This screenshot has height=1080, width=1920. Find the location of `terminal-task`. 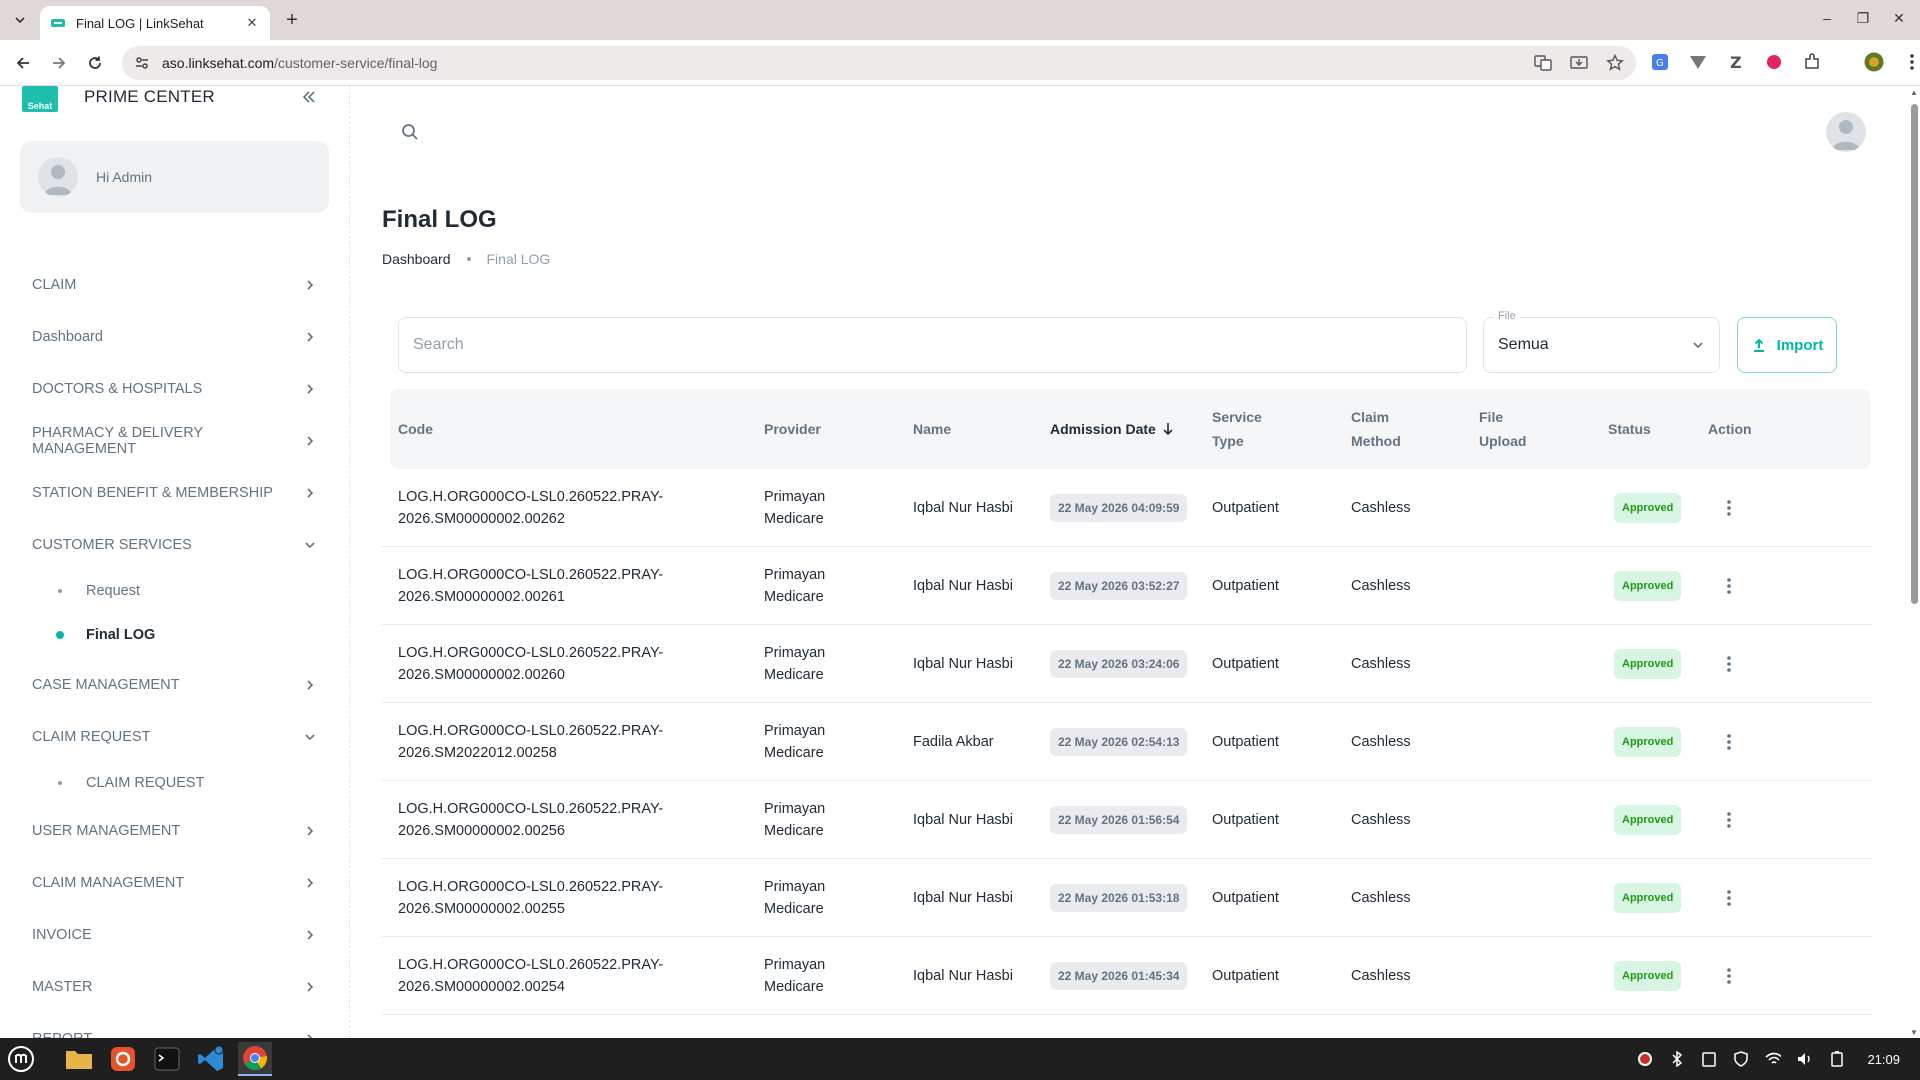

terminal-task is located at coordinates (167, 1059).